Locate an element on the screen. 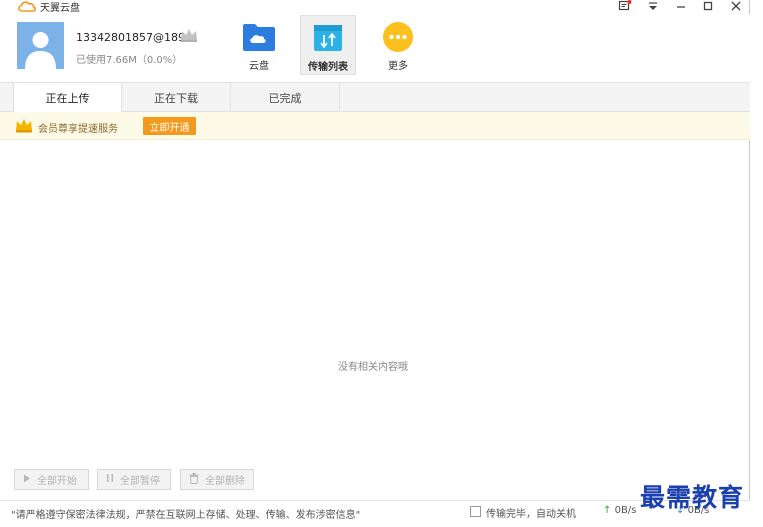  tab-uploading: 正在上传 is located at coordinates (67, 98).